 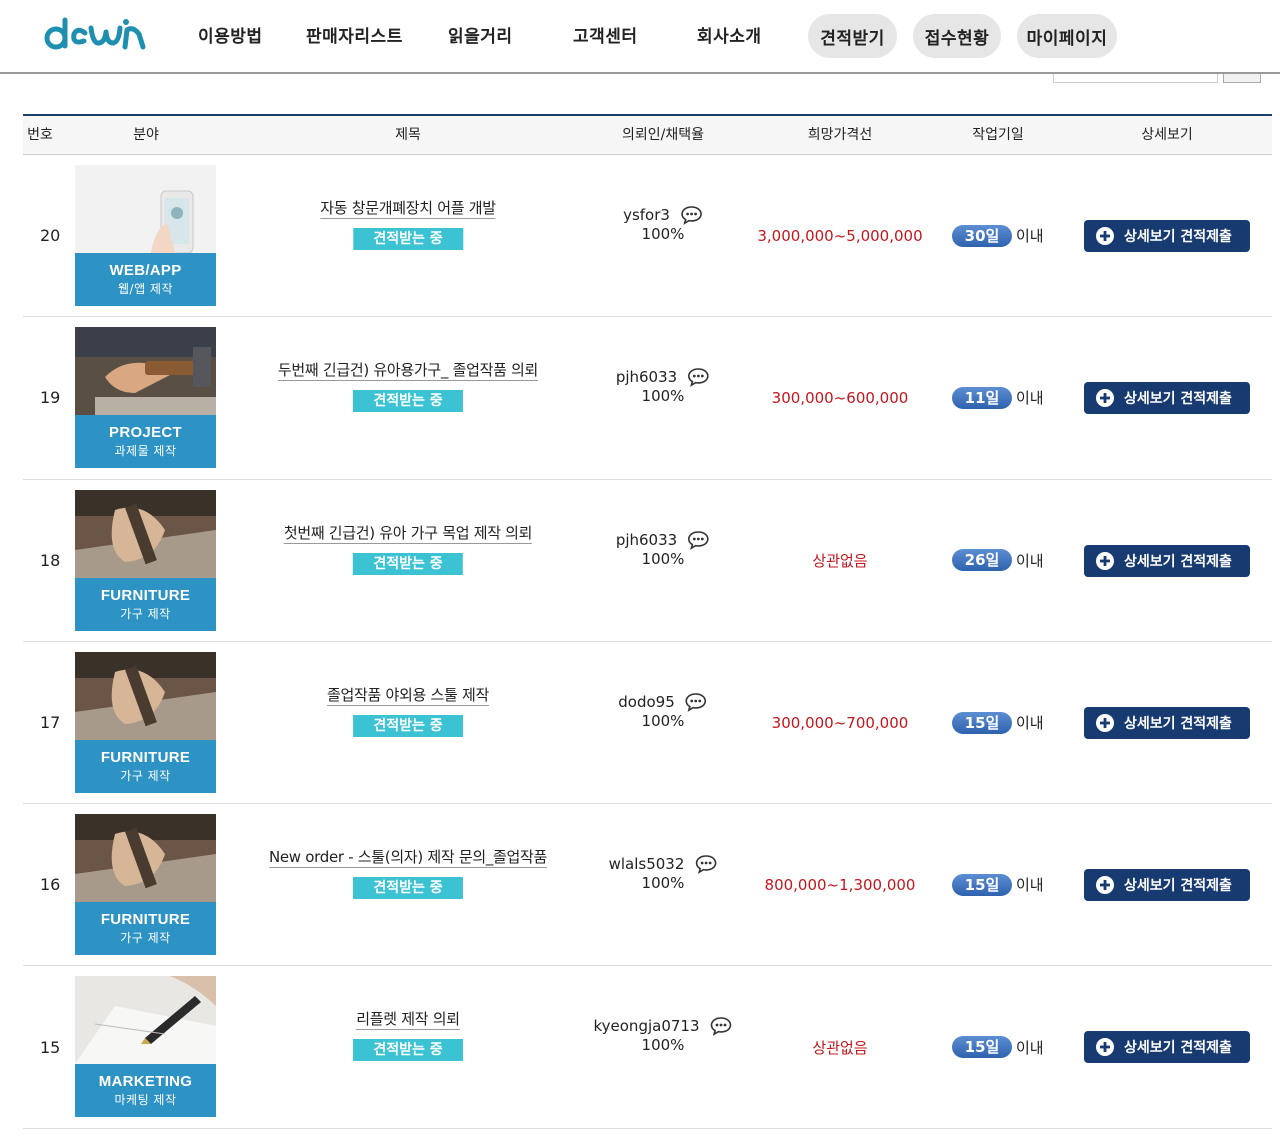 I want to click on request-title-link: New order - 스툴(의자) 제작 문의_졸업작품, so click(x=407, y=858).